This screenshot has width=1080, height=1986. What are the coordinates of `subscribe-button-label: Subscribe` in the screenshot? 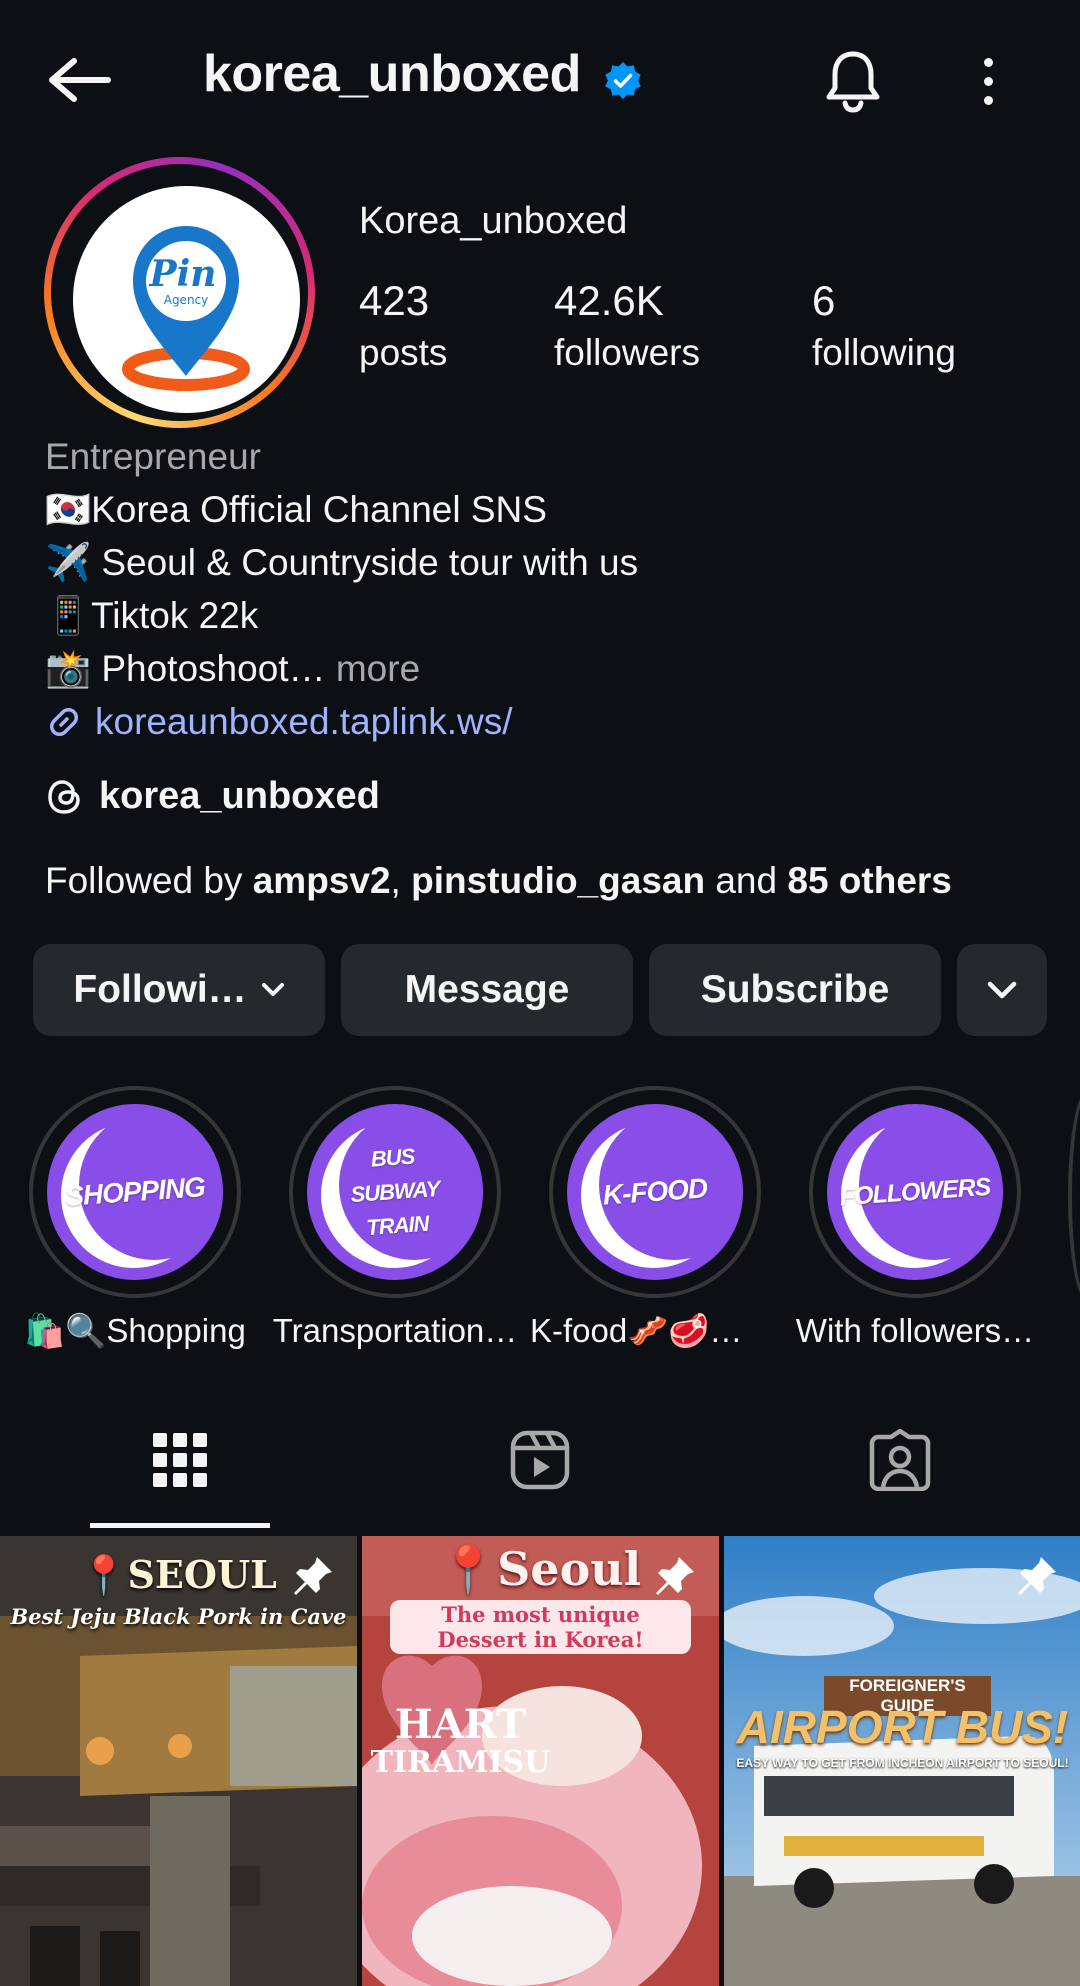 It's located at (795, 989).